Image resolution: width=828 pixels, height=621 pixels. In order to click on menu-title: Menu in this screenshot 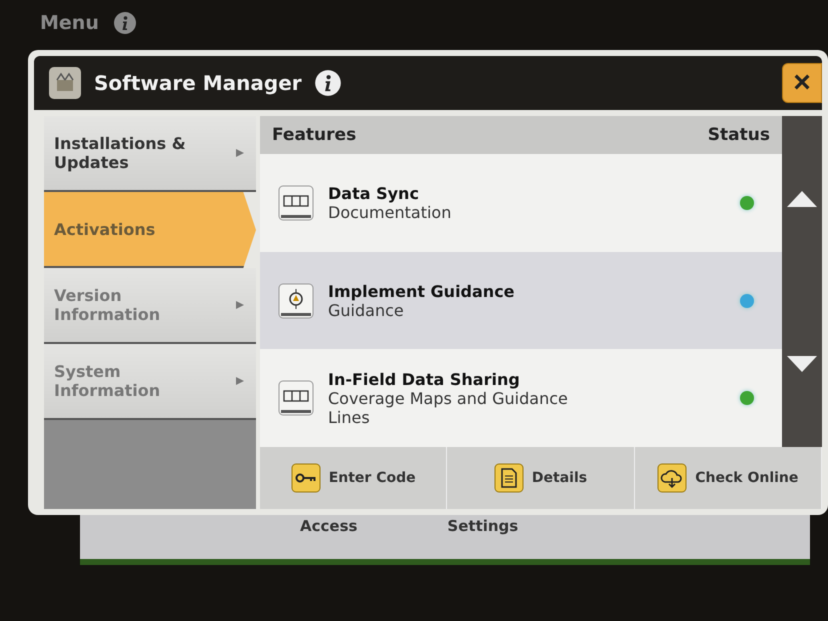, I will do `click(69, 23)`.